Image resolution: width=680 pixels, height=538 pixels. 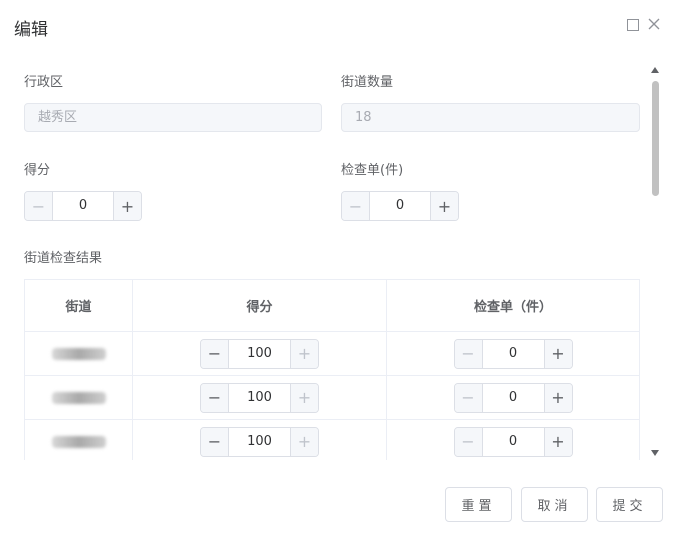 What do you see at coordinates (655, 70) in the screenshot?
I see `scroll-up-arrow-icon` at bounding box center [655, 70].